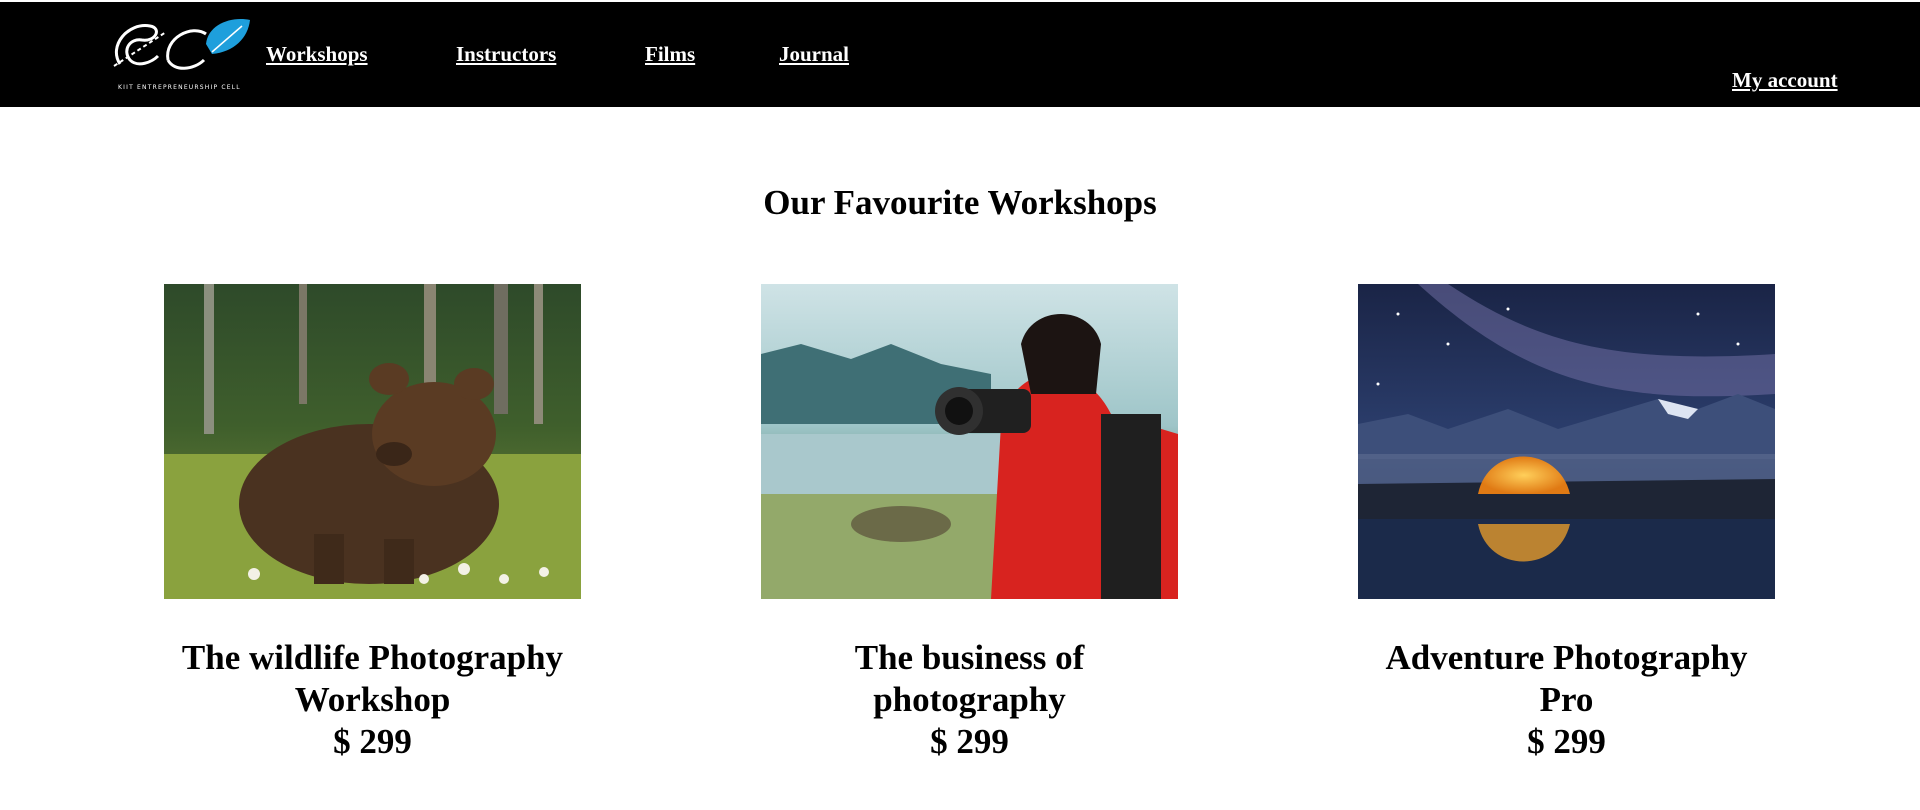  I want to click on ecell-logo: KIIT ENTREPRENEURSHIP CELL, so click(182, 56).